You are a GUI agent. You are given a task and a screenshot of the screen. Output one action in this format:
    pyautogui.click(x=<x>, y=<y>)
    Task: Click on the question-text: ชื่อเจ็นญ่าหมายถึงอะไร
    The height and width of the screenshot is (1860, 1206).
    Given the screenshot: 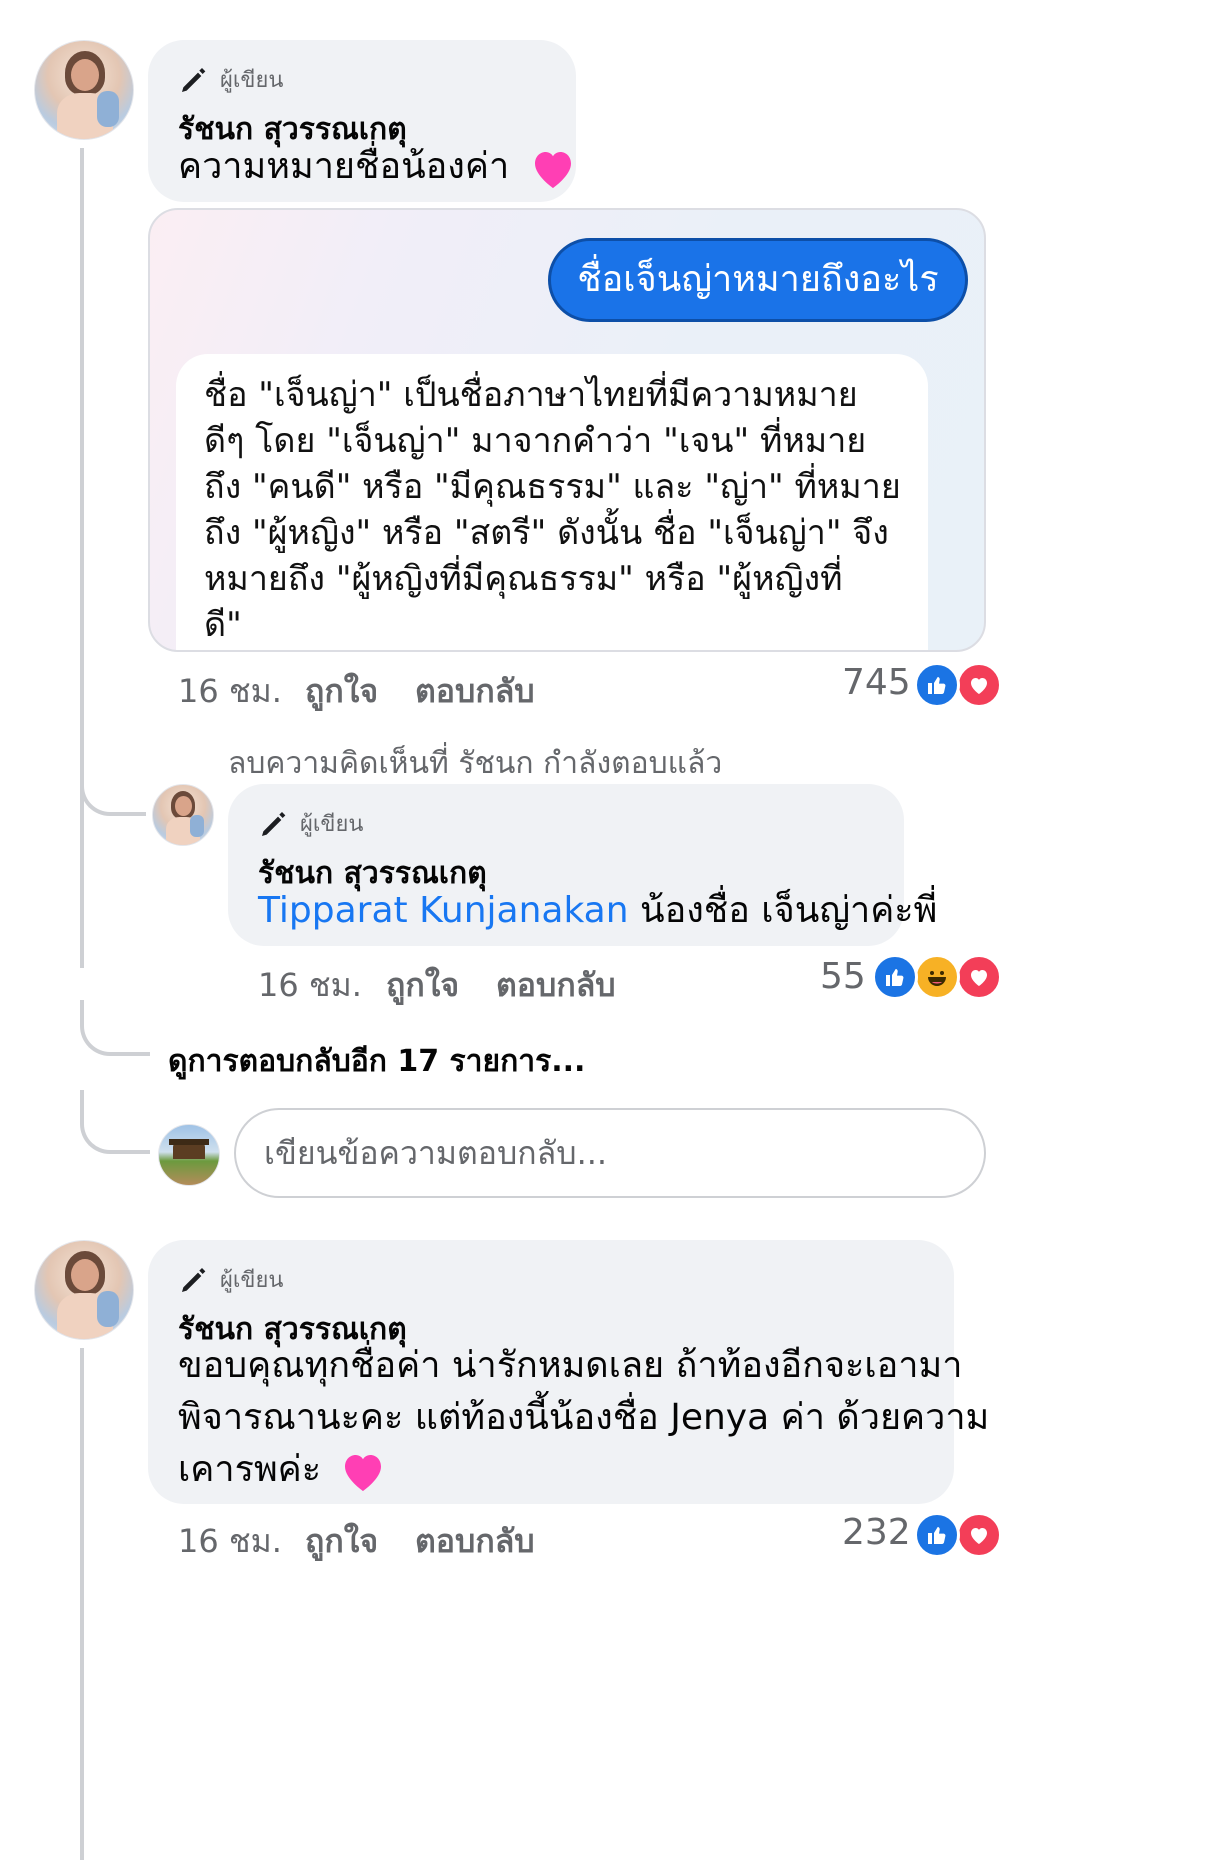 What is the action you would take?
    pyautogui.click(x=758, y=279)
    